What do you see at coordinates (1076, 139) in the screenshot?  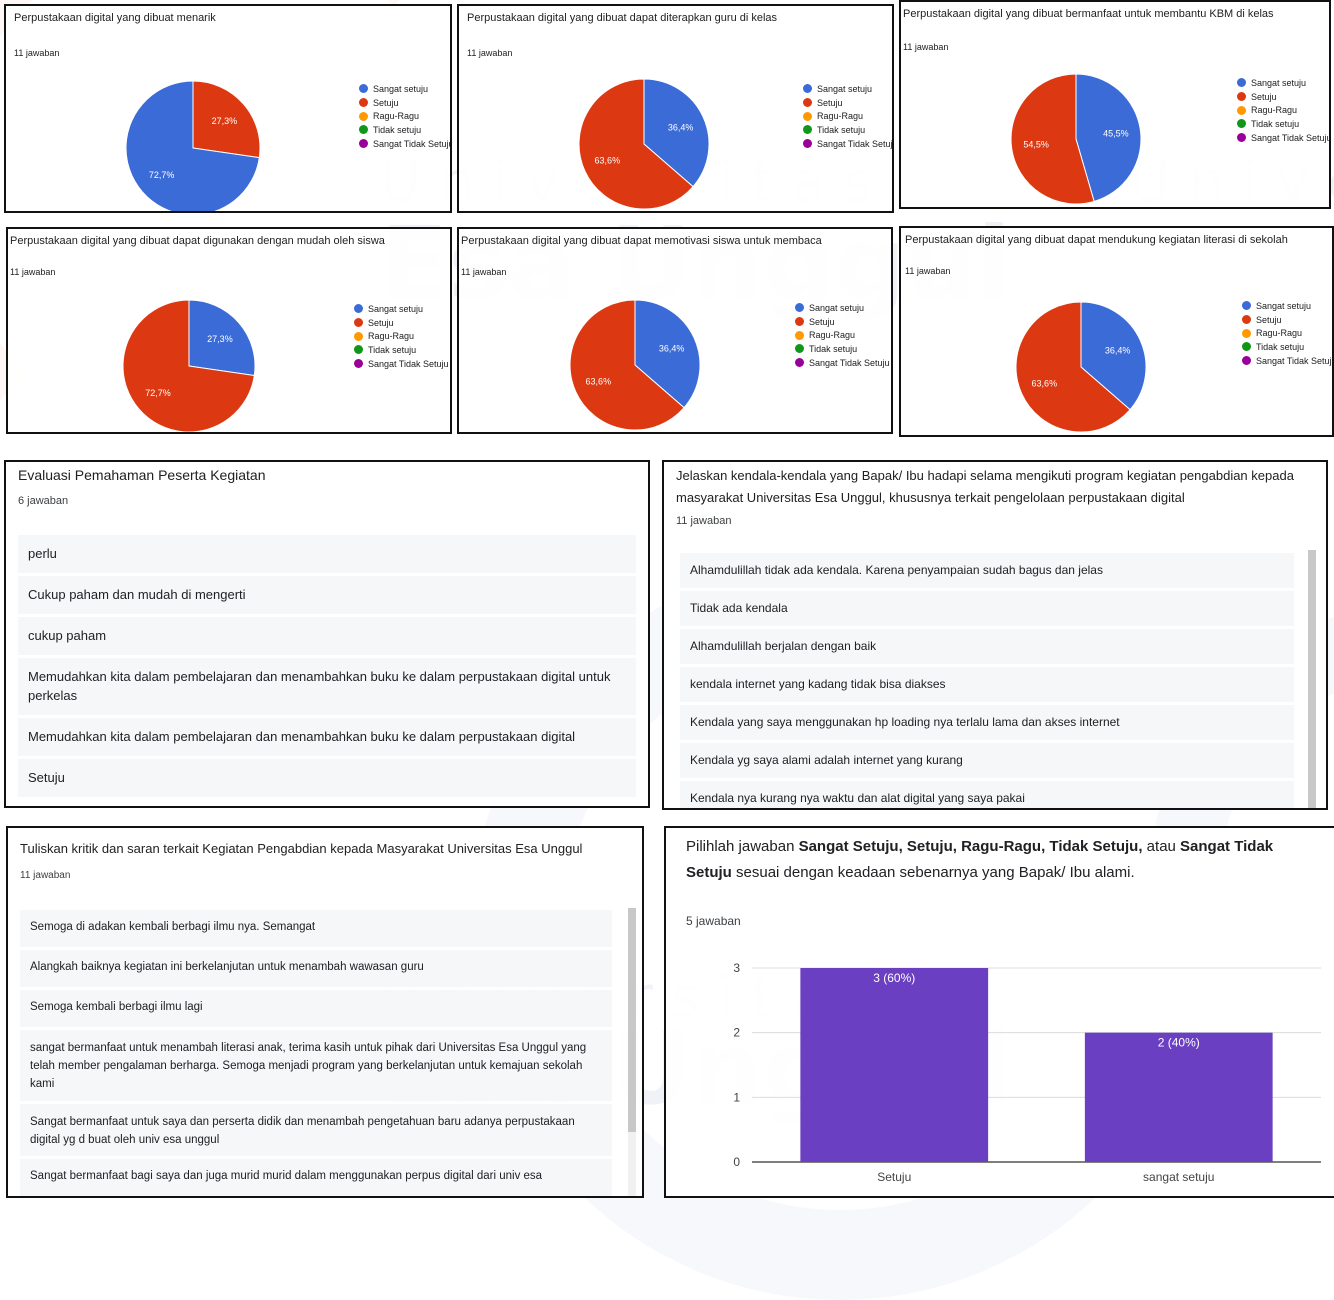 I see `pie-chart: 45,5% 54,5%` at bounding box center [1076, 139].